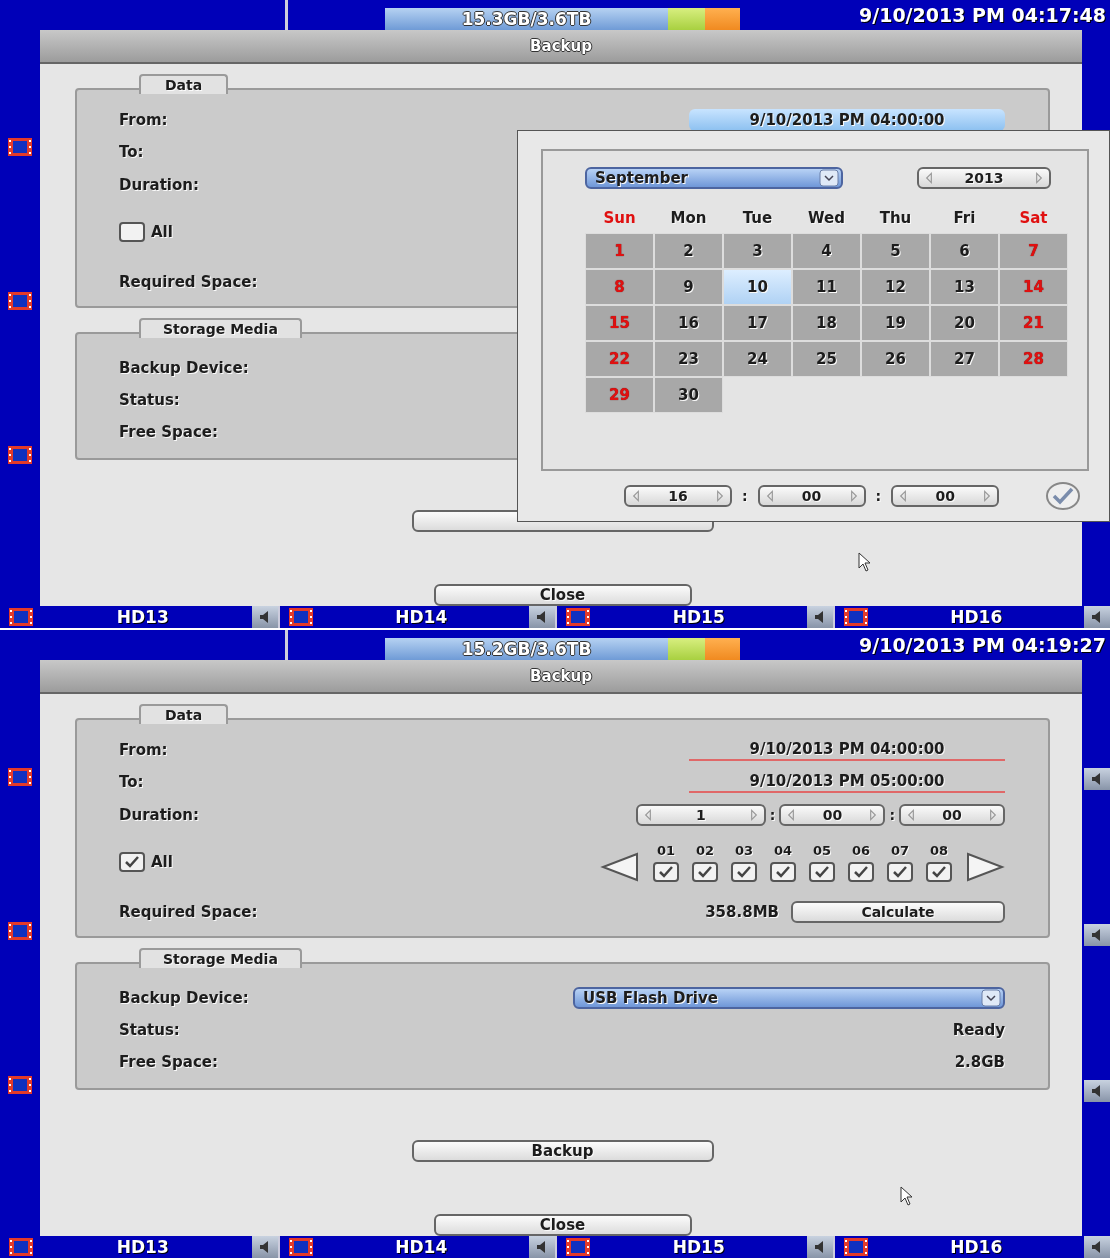 This screenshot has width=1110, height=1258. I want to click on month-dropdown: September, so click(714, 178).